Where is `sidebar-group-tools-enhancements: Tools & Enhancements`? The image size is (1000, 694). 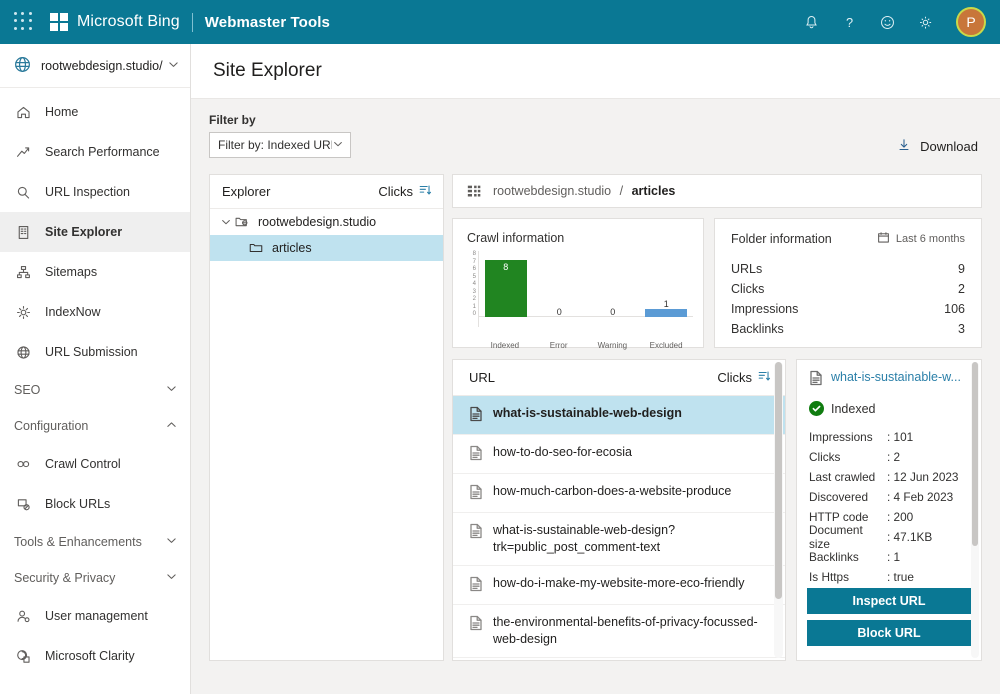 sidebar-group-tools-enhancements: Tools & Enhancements is located at coordinates (95, 542).